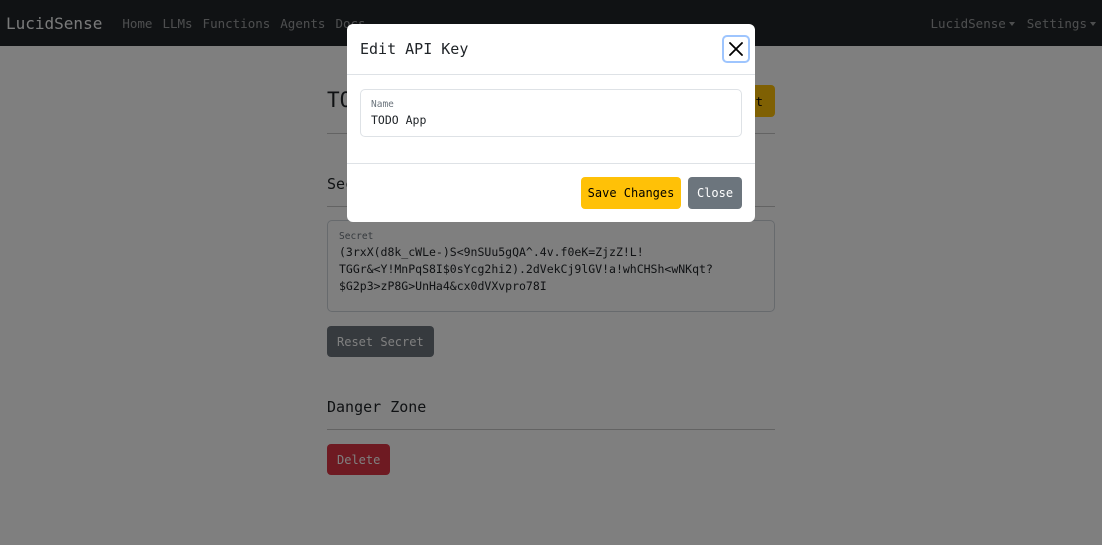 This screenshot has height=545, width=1102. What do you see at coordinates (715, 193) in the screenshot?
I see `close-button: Close` at bounding box center [715, 193].